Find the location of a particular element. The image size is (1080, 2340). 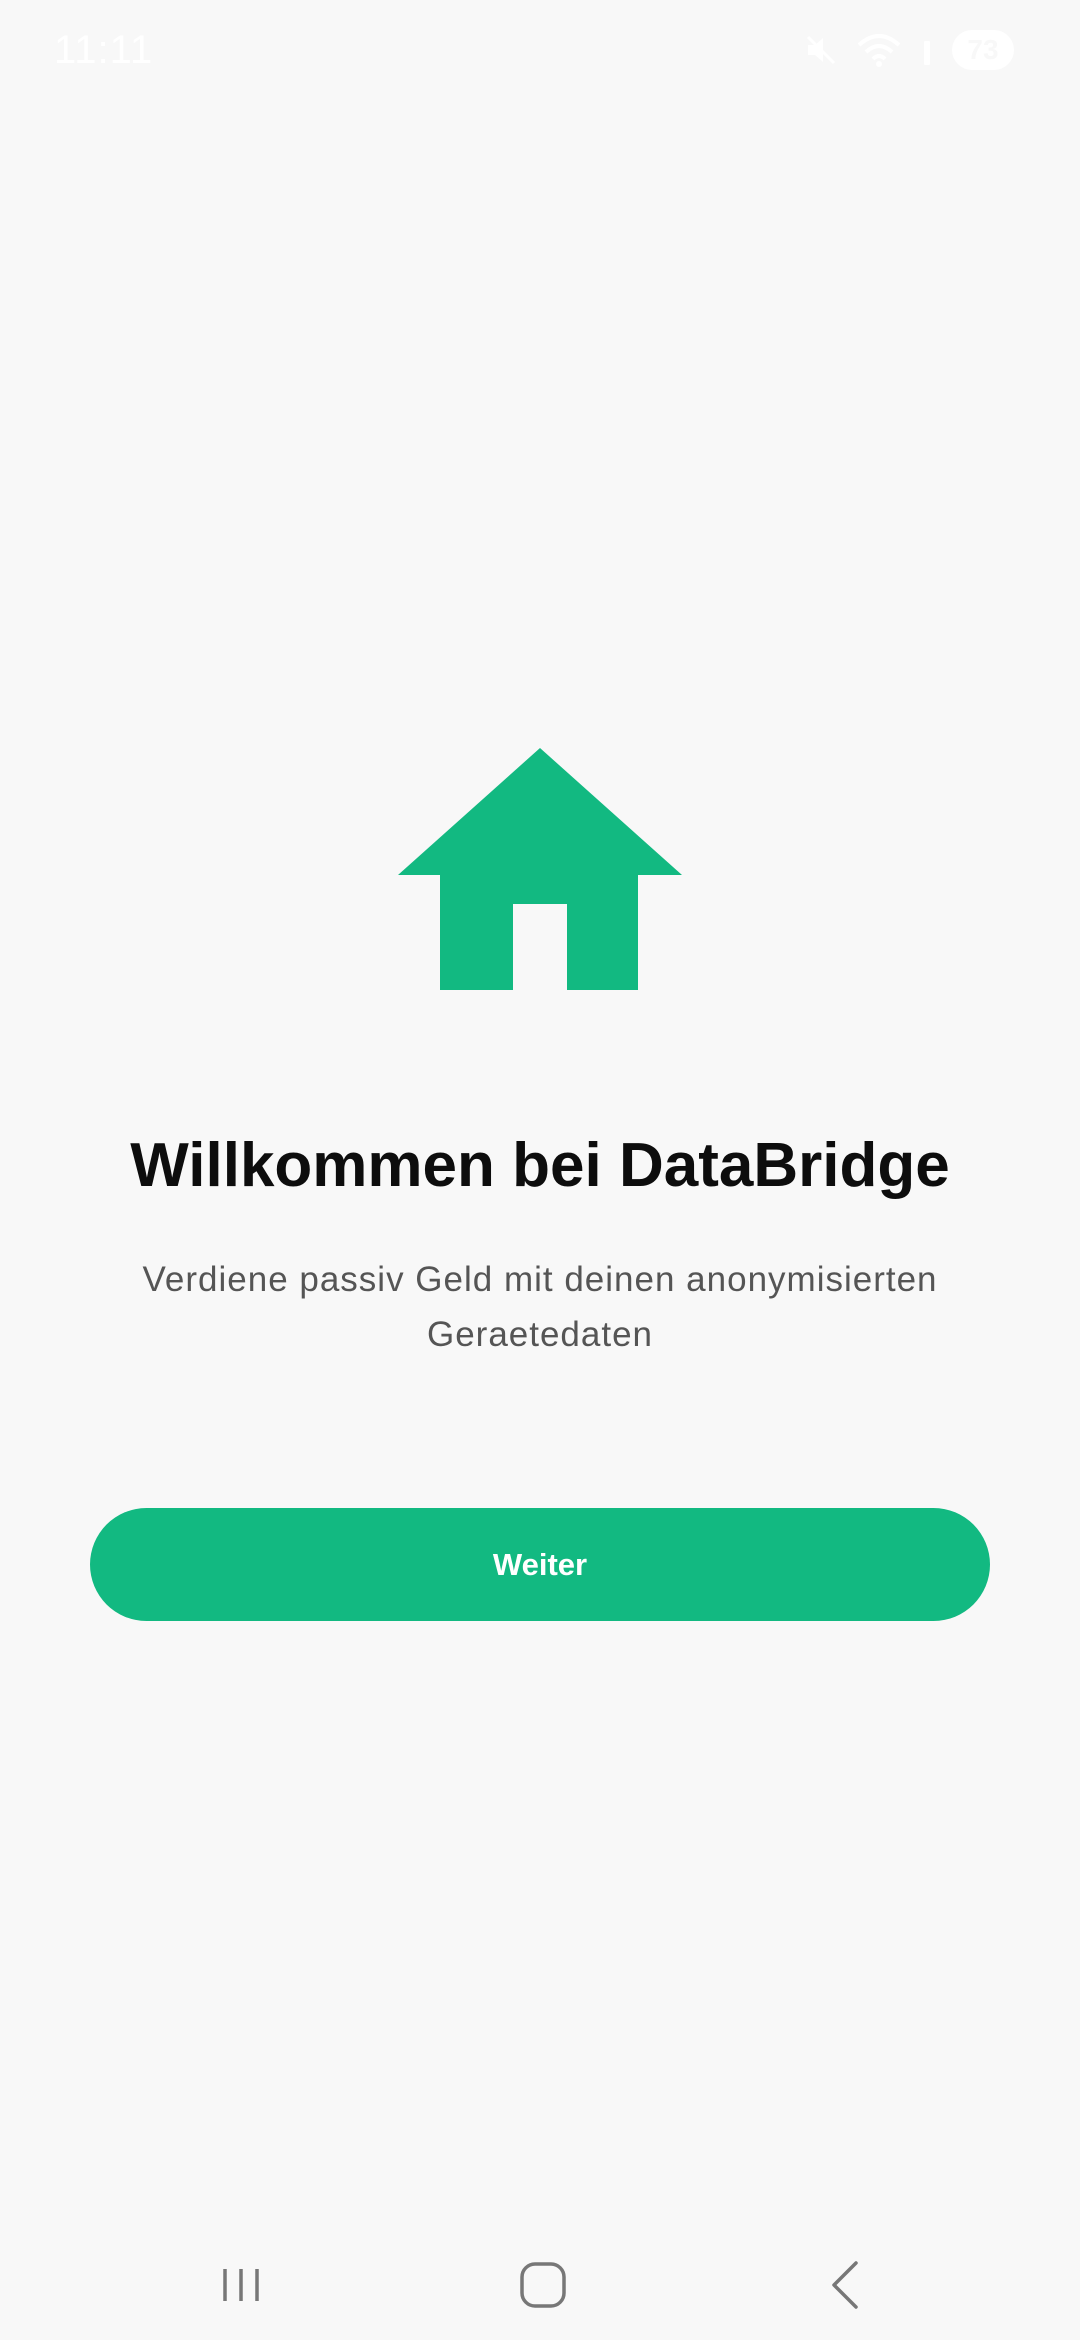

battery-level: 73 is located at coordinates (983, 49).